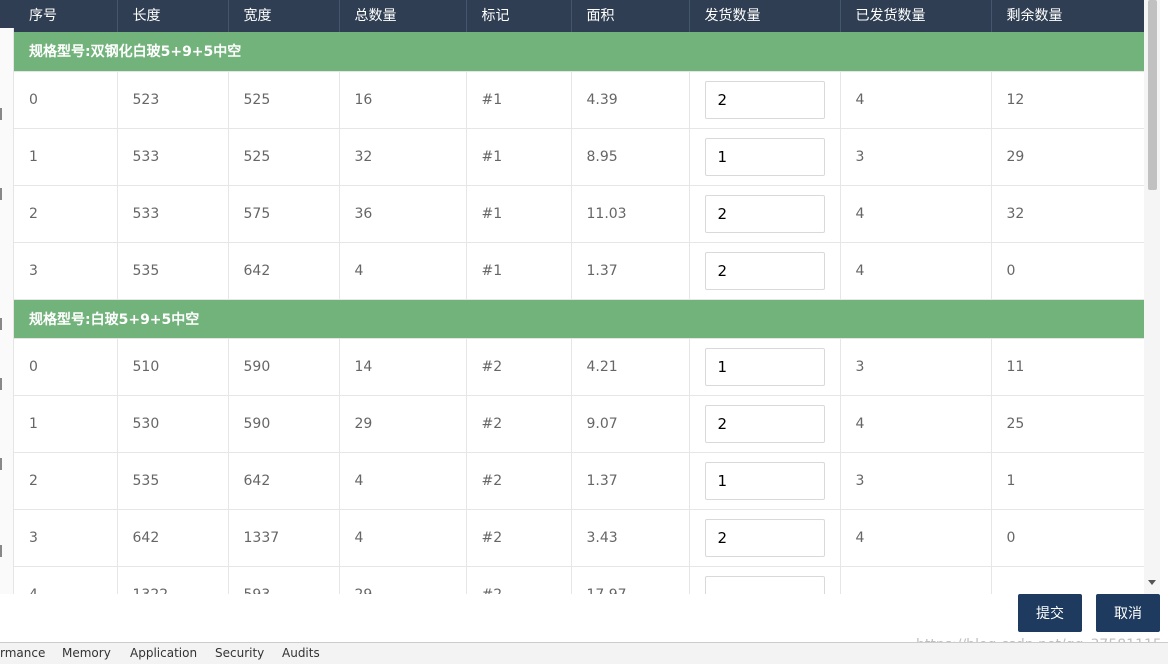  I want to click on table-row: 4132259329#217.97, so click(579, 580).